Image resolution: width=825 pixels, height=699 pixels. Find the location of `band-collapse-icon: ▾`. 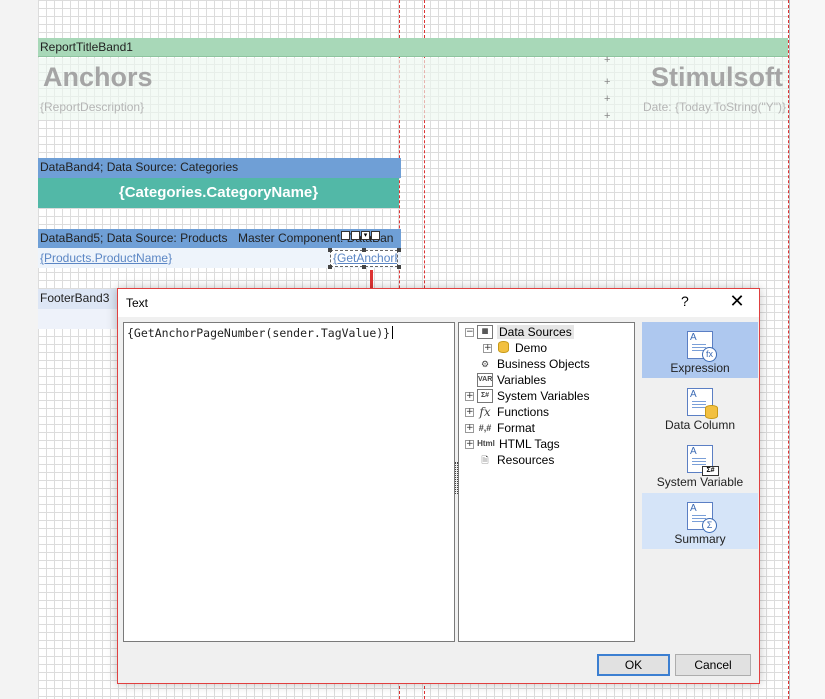

band-collapse-icon: ▾ is located at coordinates (365, 235).